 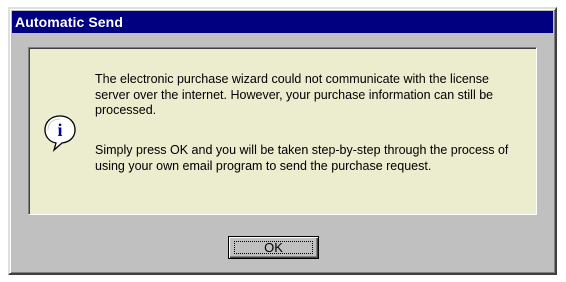 I want to click on ok-button: OK, so click(x=273, y=247).